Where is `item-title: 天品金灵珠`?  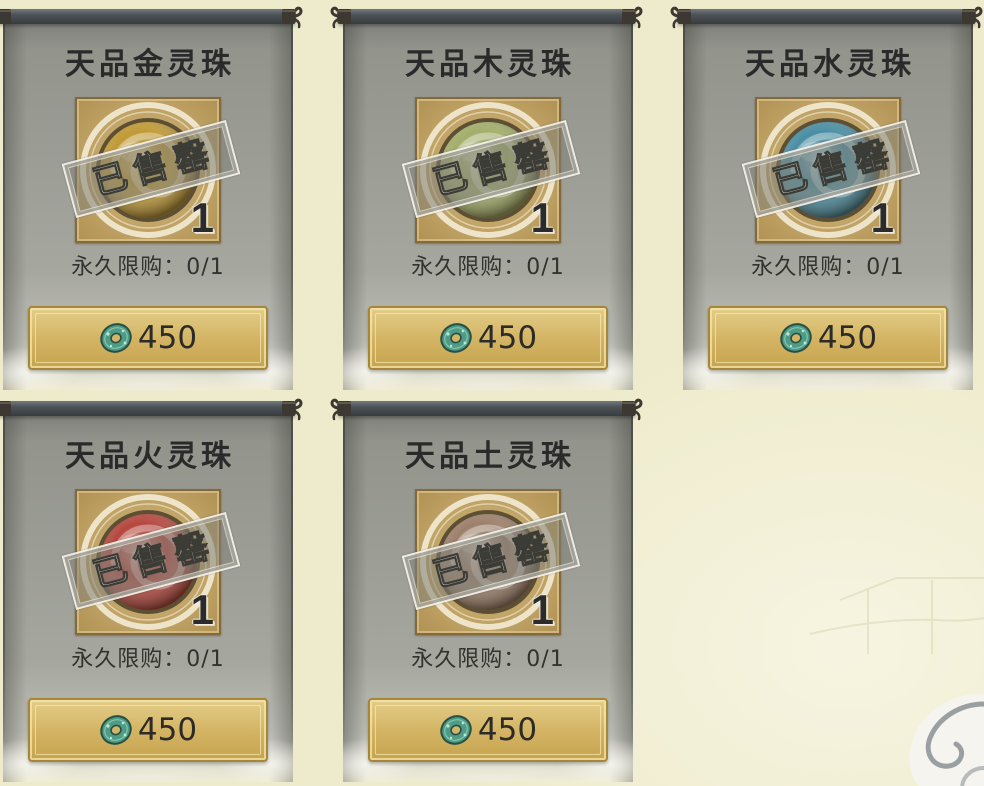
item-title: 天品金灵珠 is located at coordinates (150, 64).